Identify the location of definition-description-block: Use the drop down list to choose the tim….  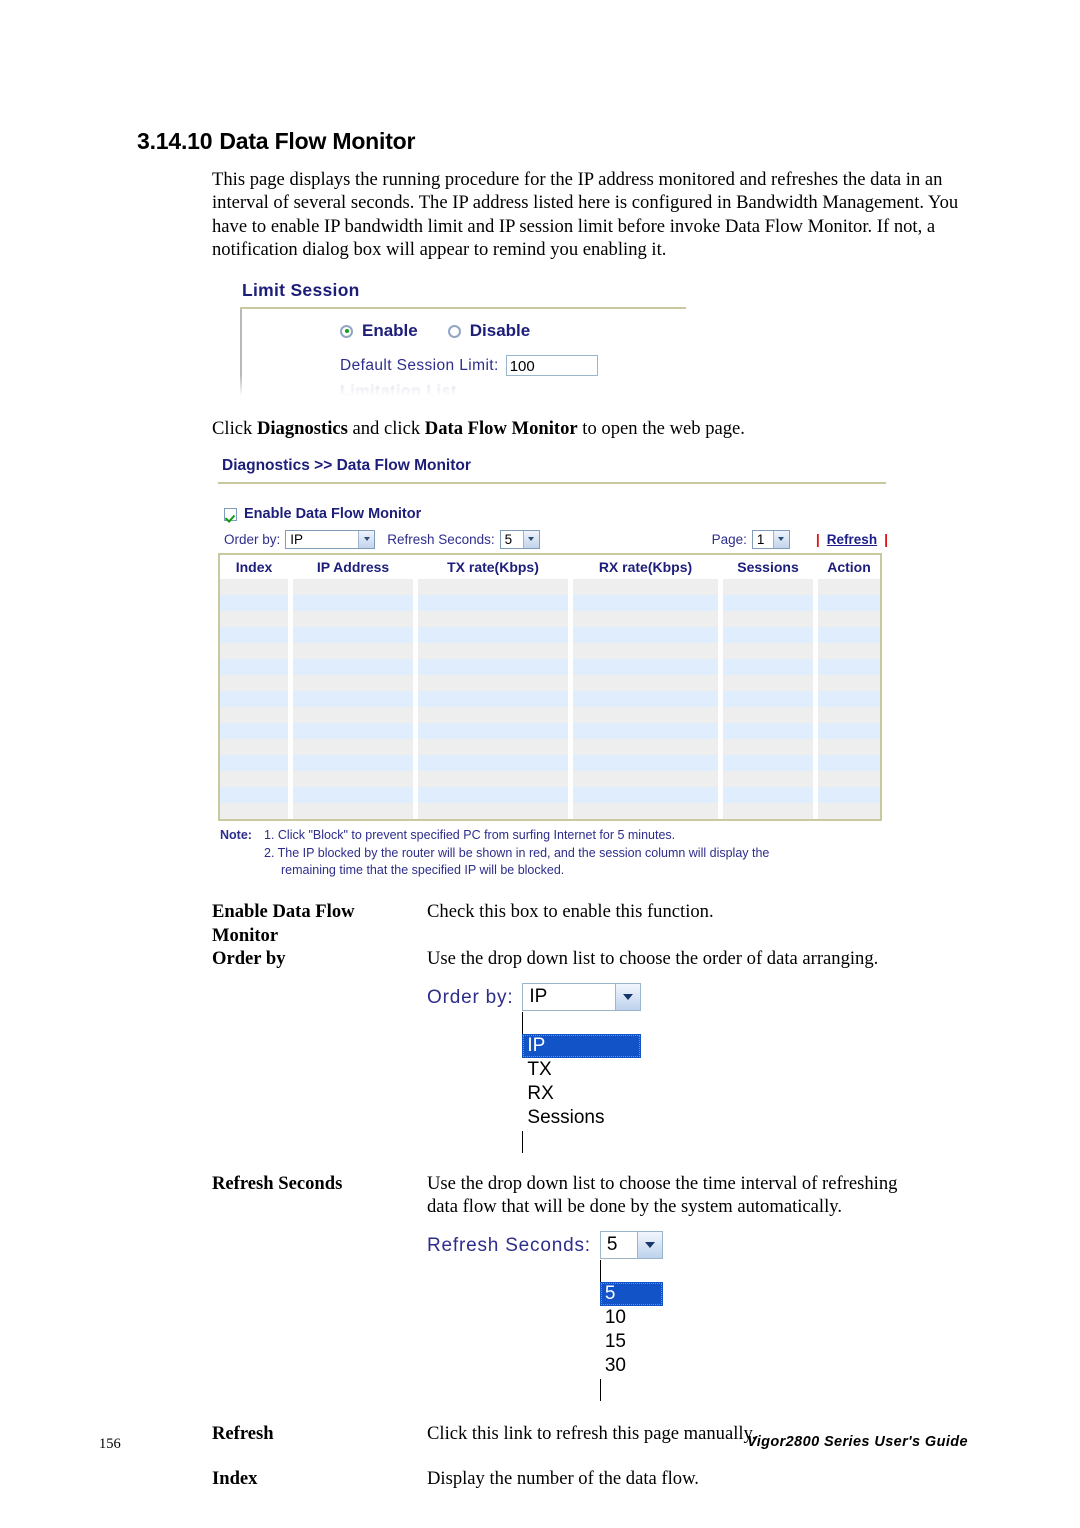
(699, 1287).